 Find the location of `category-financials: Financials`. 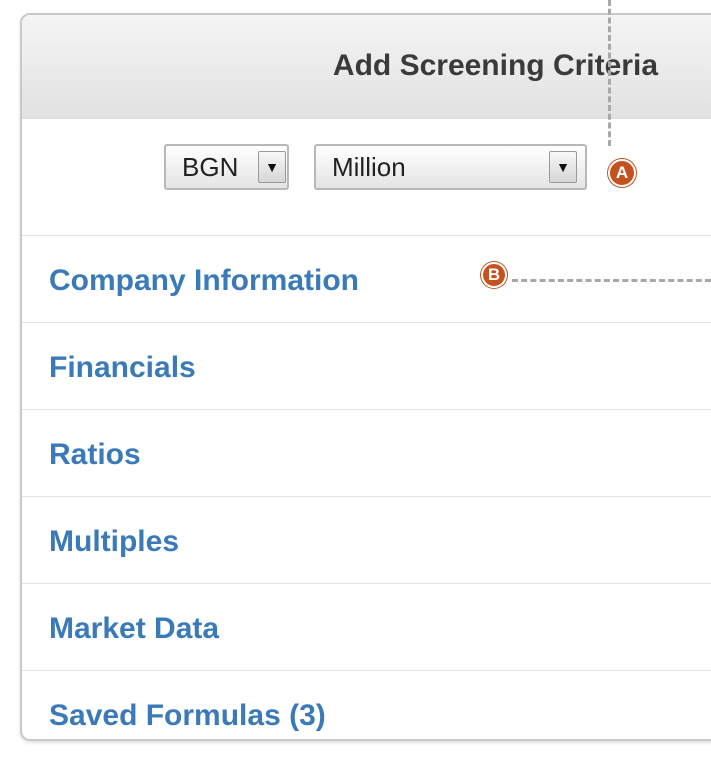

category-financials: Financials is located at coordinates (366, 366).